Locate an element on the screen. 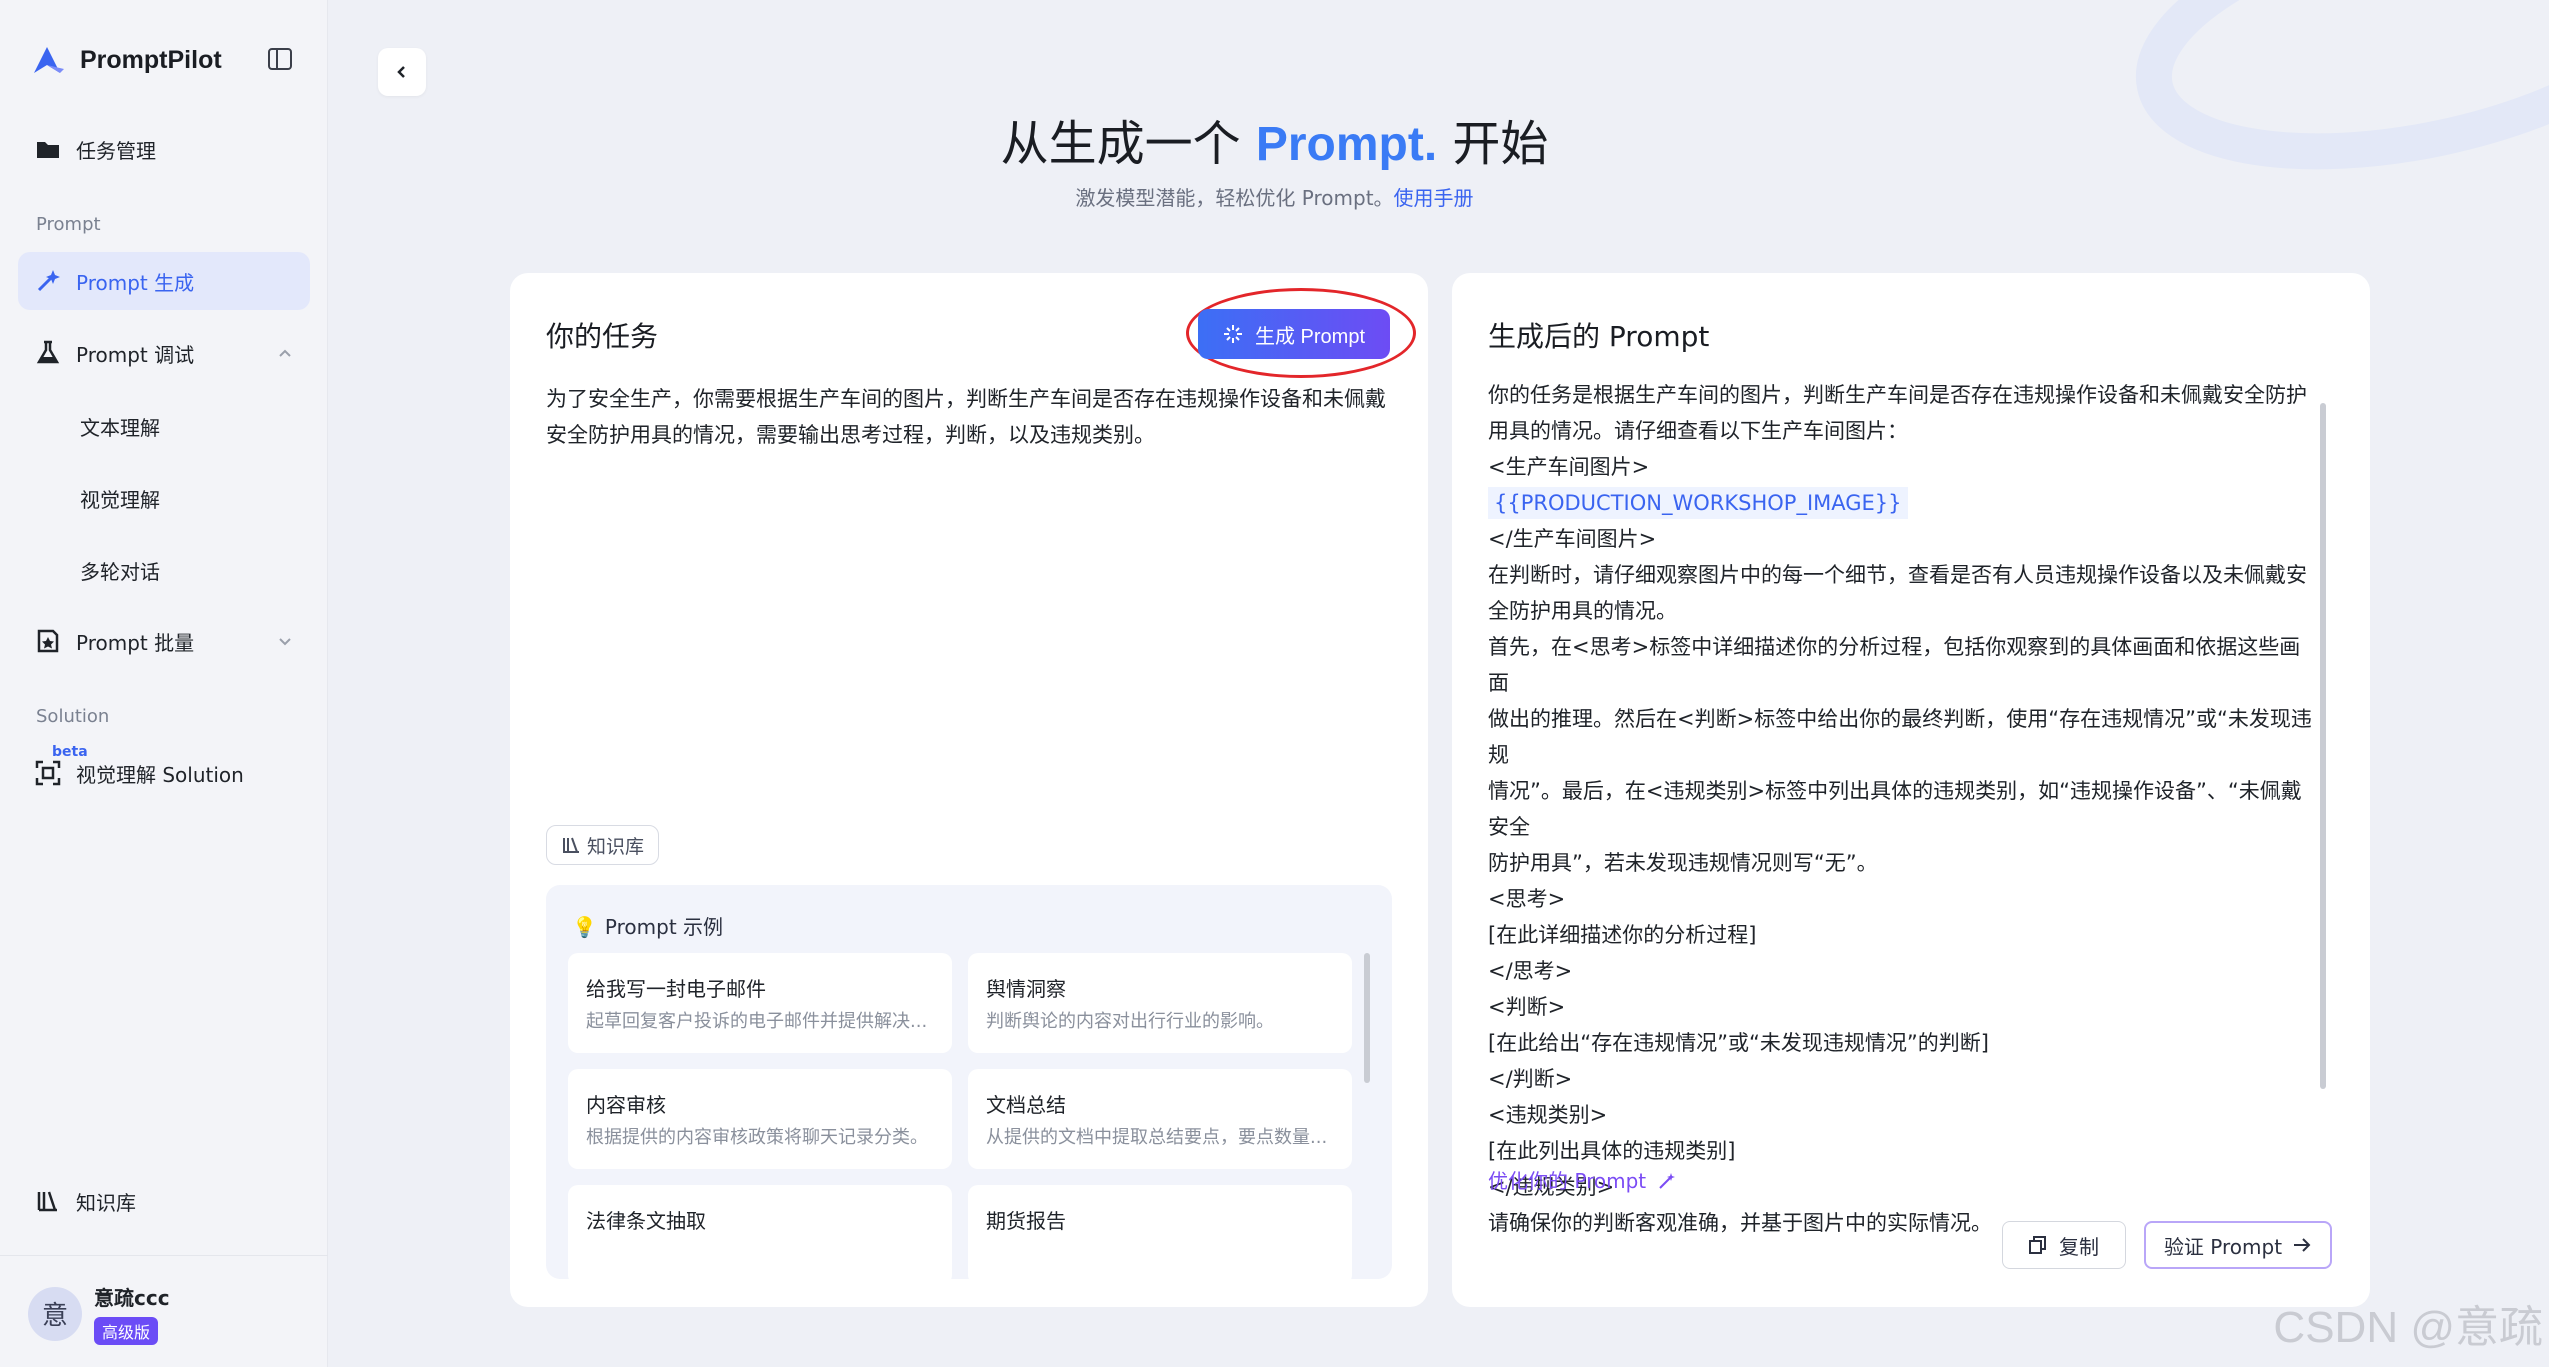 The width and height of the screenshot is (2549, 1367). sidebar-item-visual-solution: 视觉理解 Solution is located at coordinates (164, 773).